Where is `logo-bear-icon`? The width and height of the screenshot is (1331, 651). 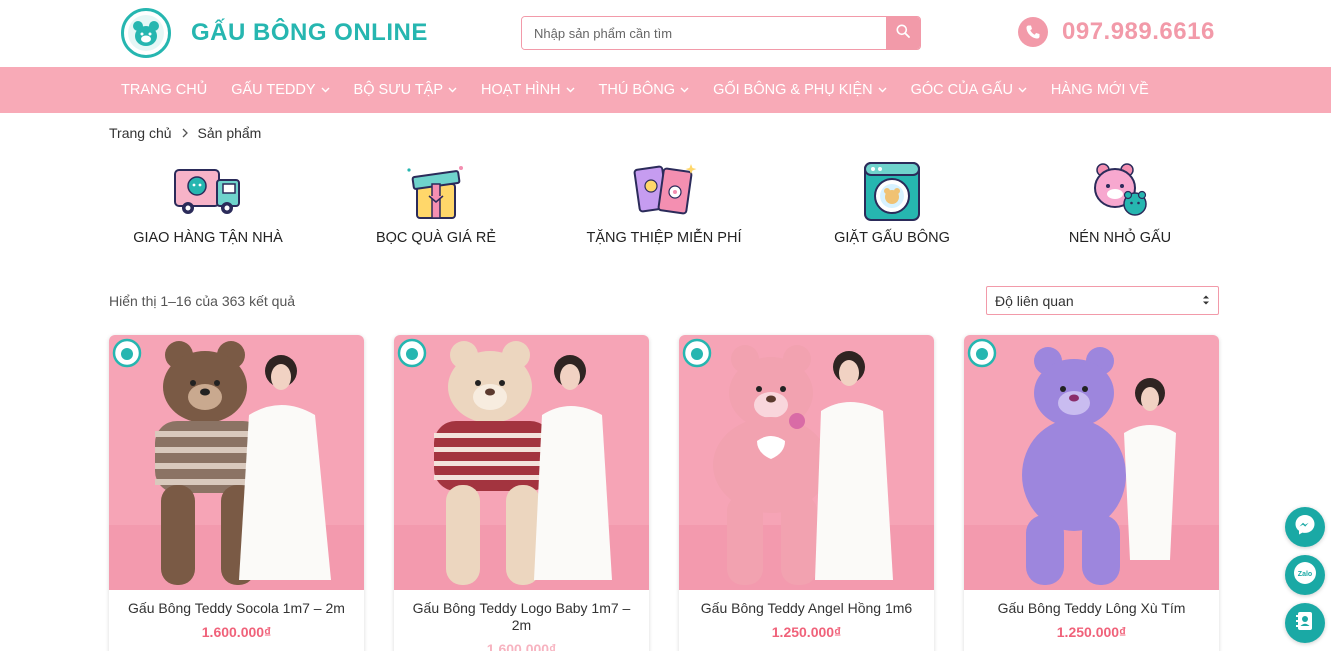 logo-bear-icon is located at coordinates (146, 33).